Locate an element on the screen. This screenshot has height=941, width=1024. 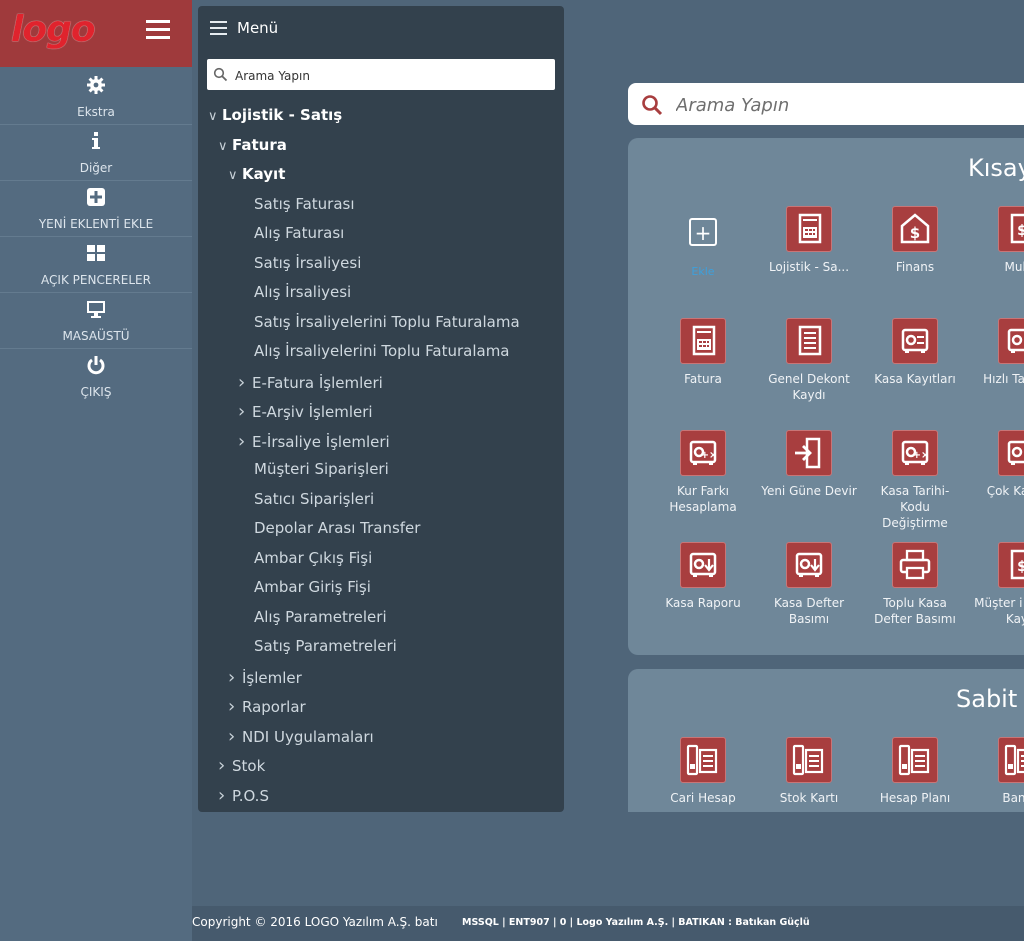
menu-tree-item: Ambar Çıkış Fişi is located at coordinates (313, 558).